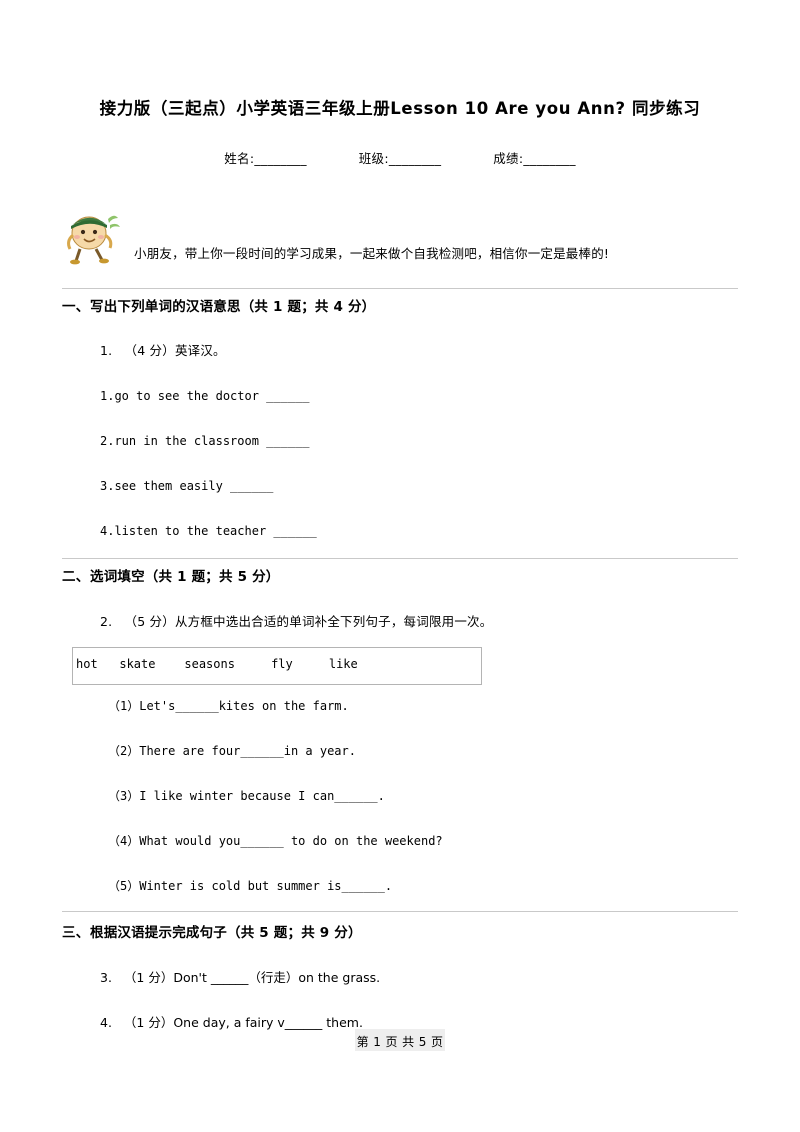  Describe the element at coordinates (187, 486) in the screenshot. I see `question-1-item-3: 3.see them easily ______` at that location.